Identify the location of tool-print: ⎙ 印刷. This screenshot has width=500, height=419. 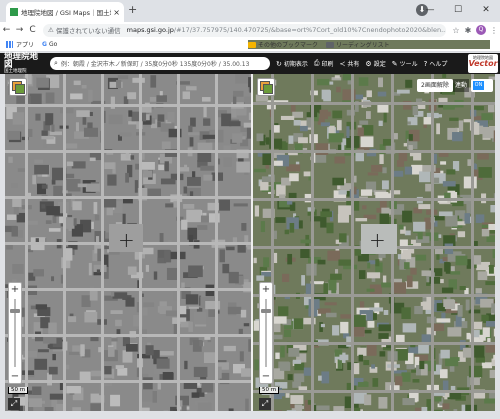
(324, 63).